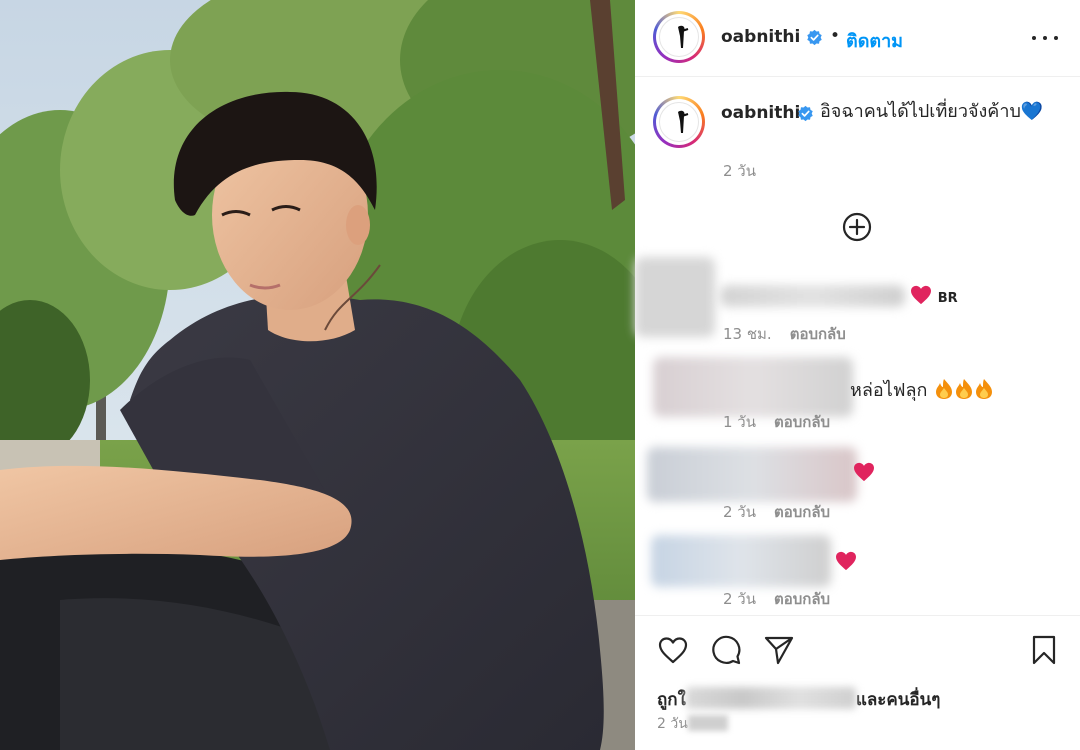 The width and height of the screenshot is (1080, 750). I want to click on comment-text: หล่อไฟลุก, so click(921, 389).